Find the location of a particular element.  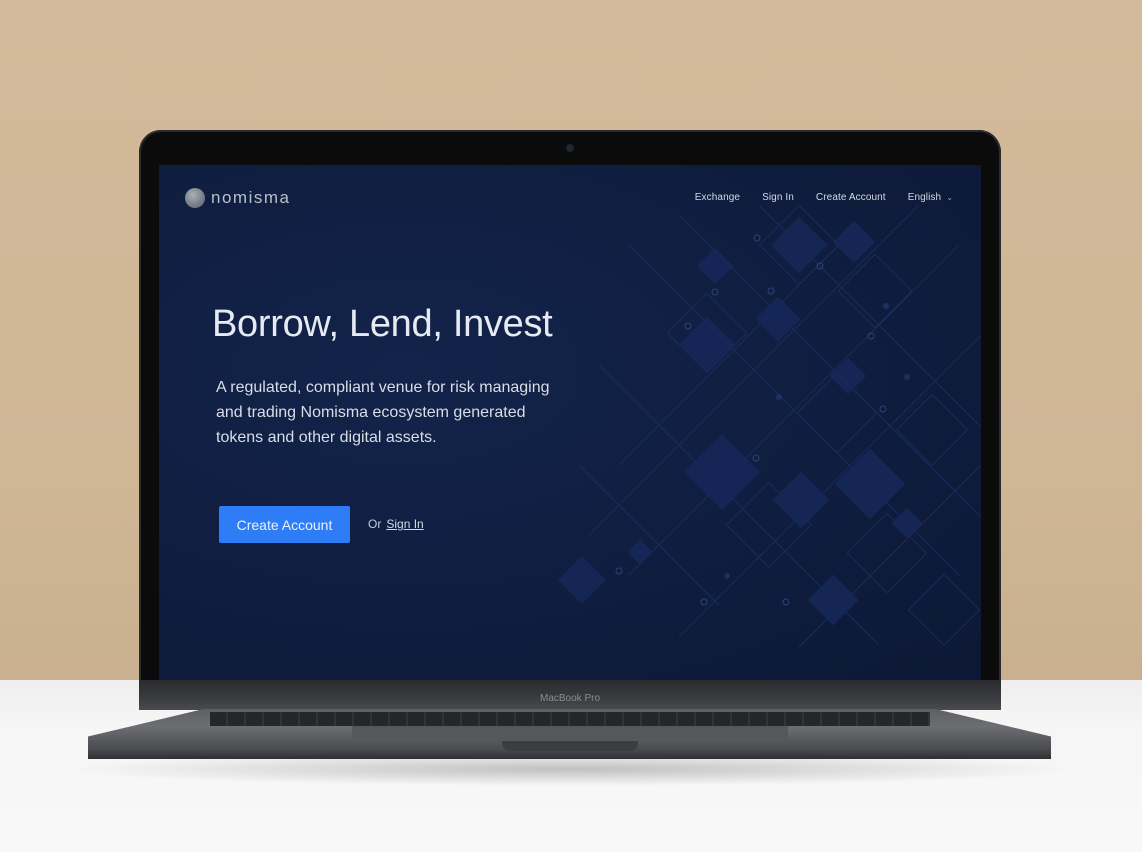

or-text: Or is located at coordinates (375, 524).